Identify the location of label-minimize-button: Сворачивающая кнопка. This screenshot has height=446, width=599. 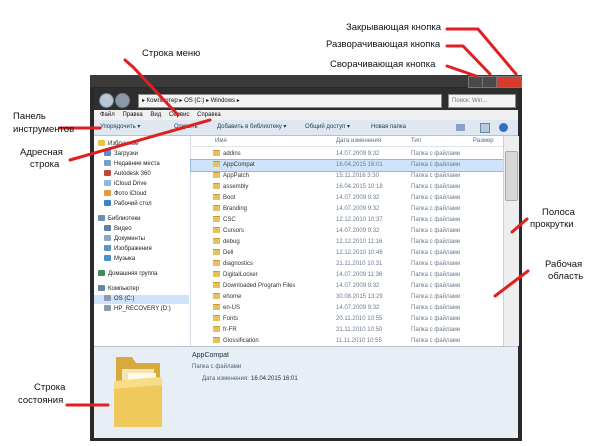
(383, 64).